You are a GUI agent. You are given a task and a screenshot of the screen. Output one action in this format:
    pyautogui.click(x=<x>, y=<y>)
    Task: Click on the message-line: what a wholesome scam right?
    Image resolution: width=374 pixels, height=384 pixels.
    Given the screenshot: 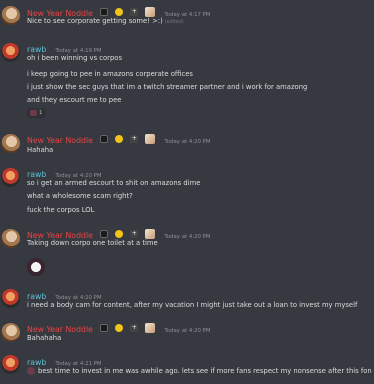 What is the action you would take?
    pyautogui.click(x=80, y=196)
    